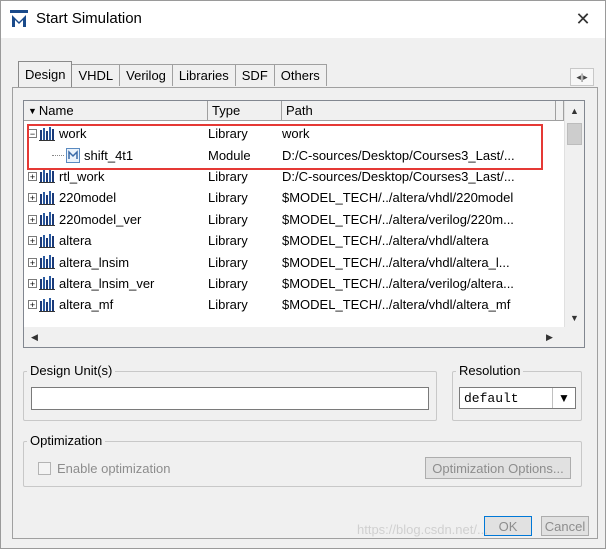  I want to click on column-header-name: ▼ Name, so click(116, 111).